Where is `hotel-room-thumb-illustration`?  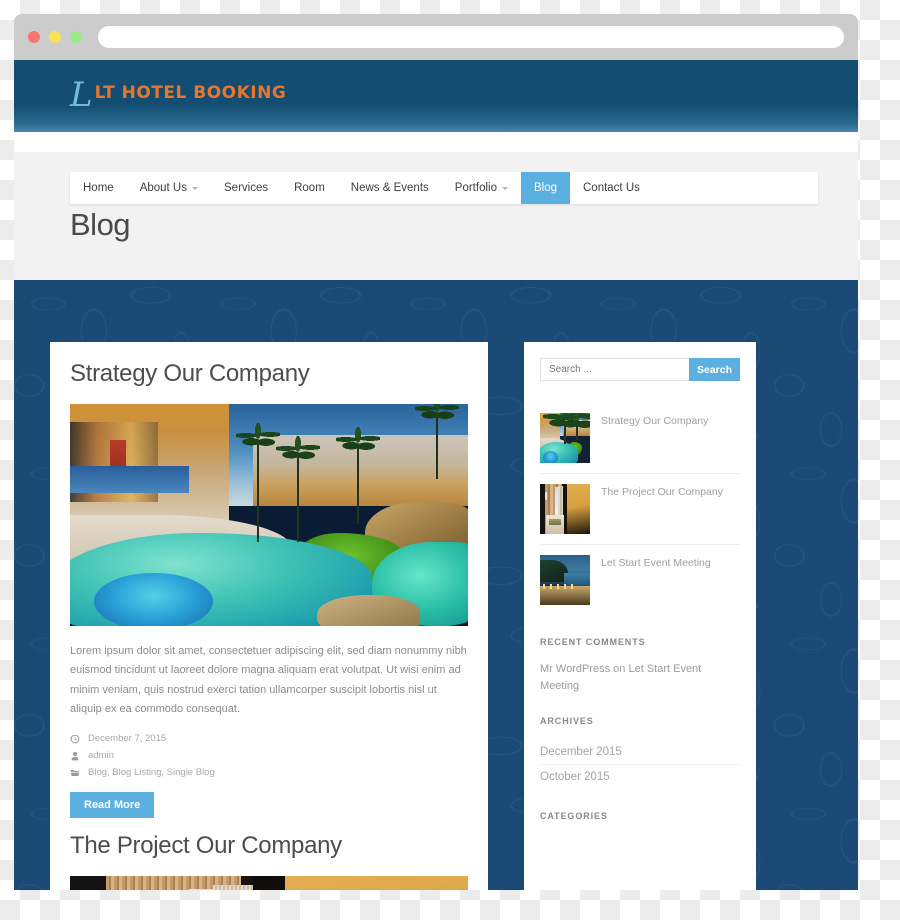
hotel-room-thumb-illustration is located at coordinates (565, 509).